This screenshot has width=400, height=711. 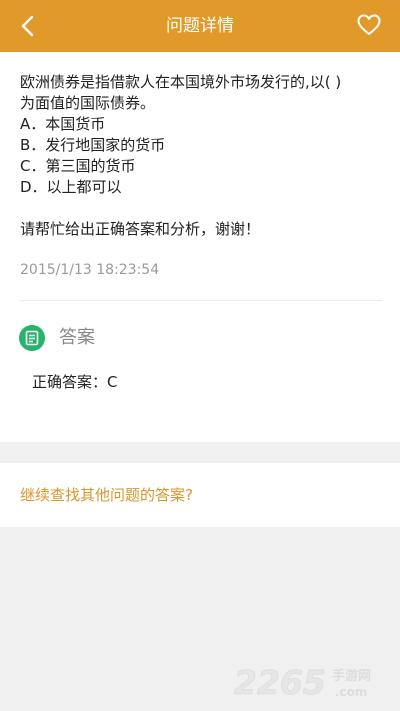 I want to click on site-watermark-logo: 2265 手游网 .com, so click(x=312, y=682).